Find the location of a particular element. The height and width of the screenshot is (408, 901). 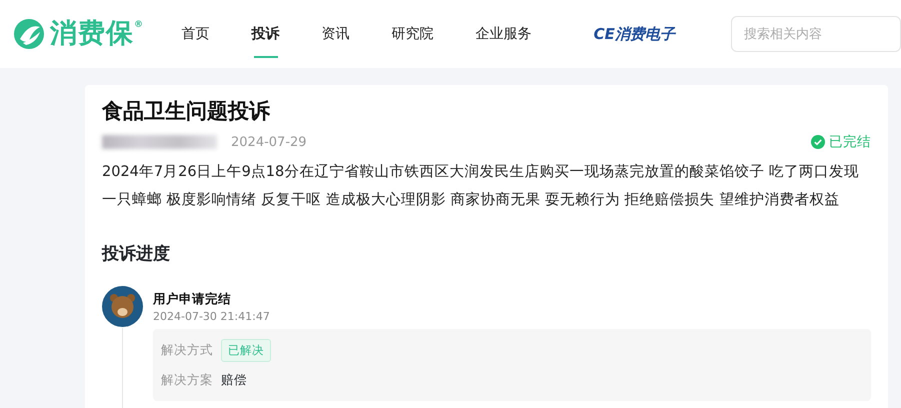

leaf-logo-icon is located at coordinates (29, 34).